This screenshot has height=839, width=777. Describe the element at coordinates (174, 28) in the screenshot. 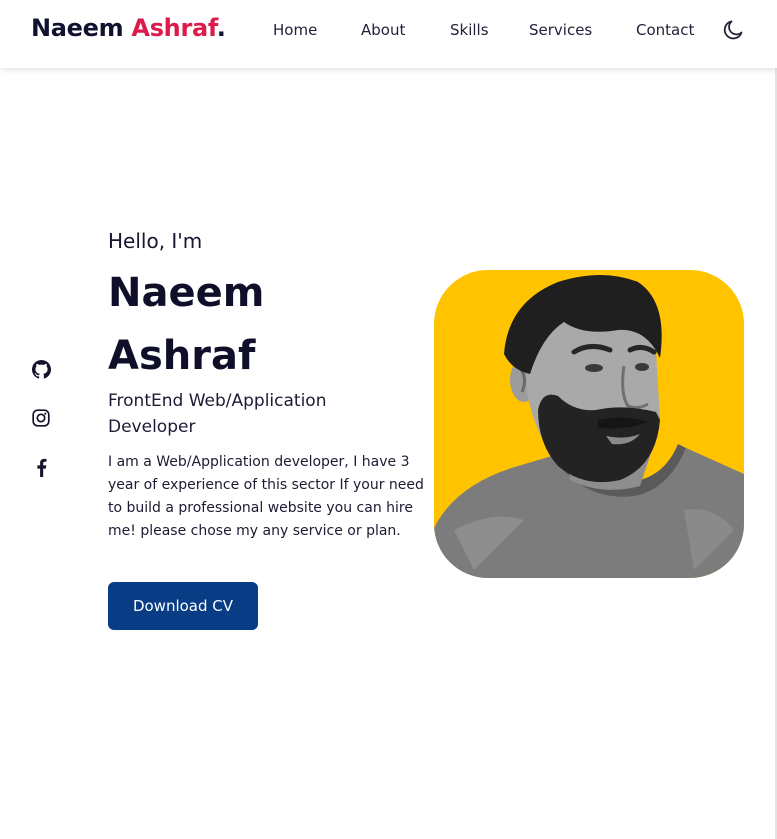

I see `logo-last-name: Ashraf` at that location.